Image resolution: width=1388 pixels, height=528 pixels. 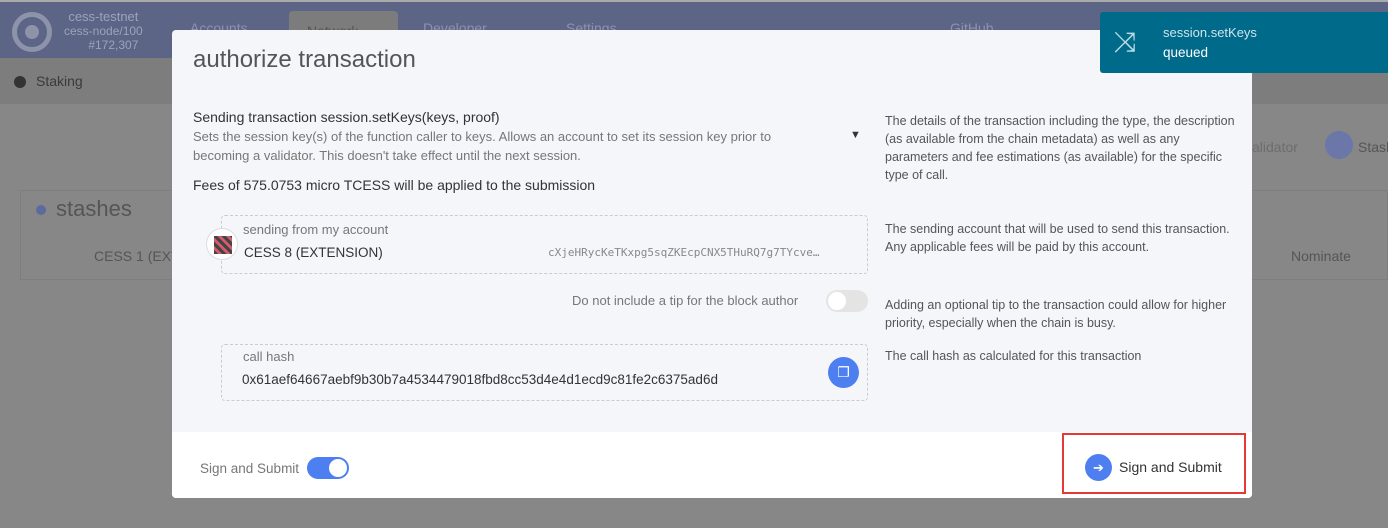 I want to click on chain-node: cess-node/100, so click(x=103, y=31).